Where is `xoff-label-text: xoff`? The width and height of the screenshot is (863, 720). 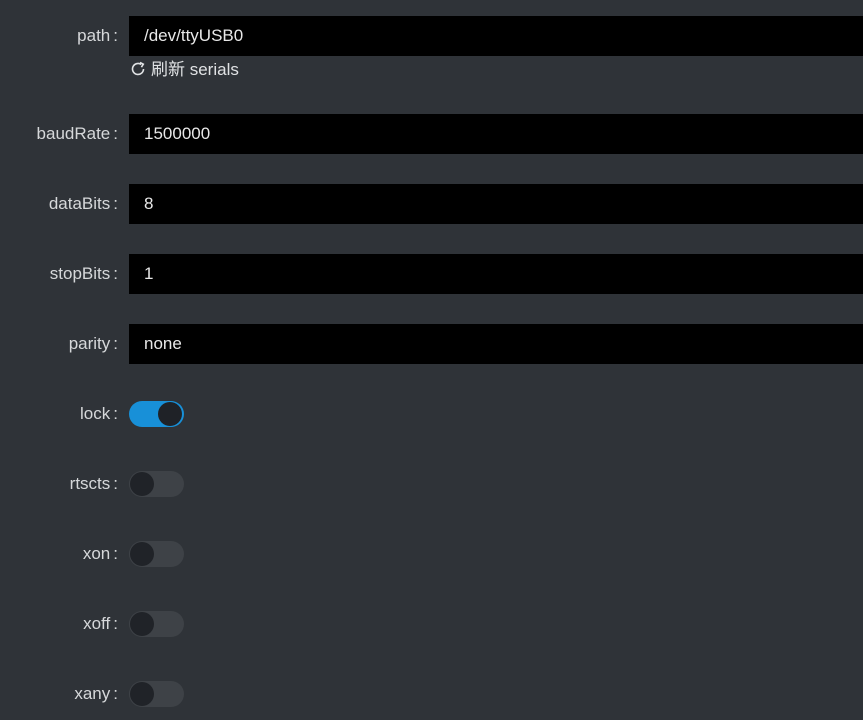
xoff-label-text: xoff is located at coordinates (97, 623).